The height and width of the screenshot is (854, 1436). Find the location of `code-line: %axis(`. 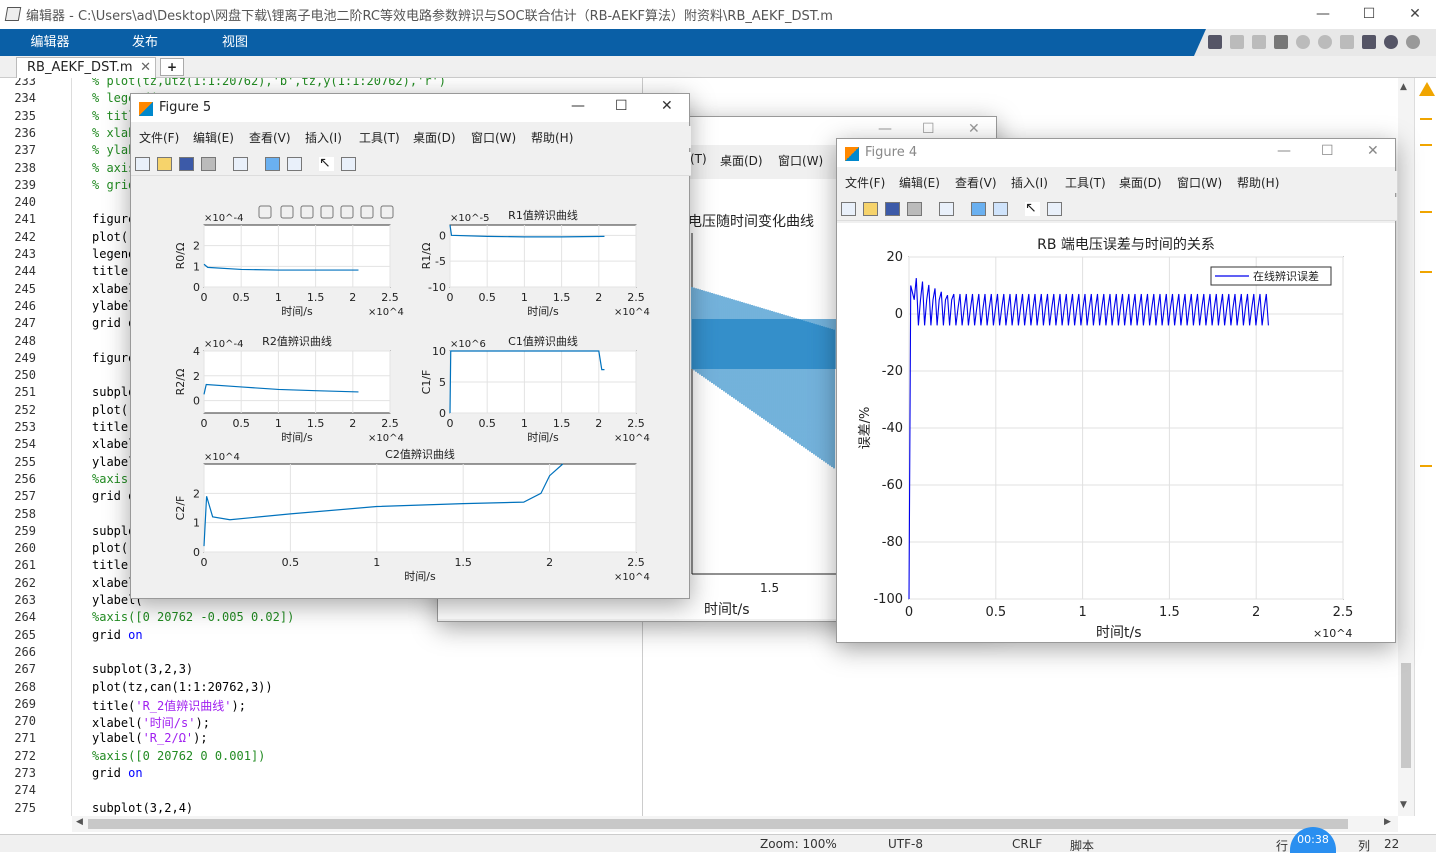

code-line: %axis( is located at coordinates (113, 479).